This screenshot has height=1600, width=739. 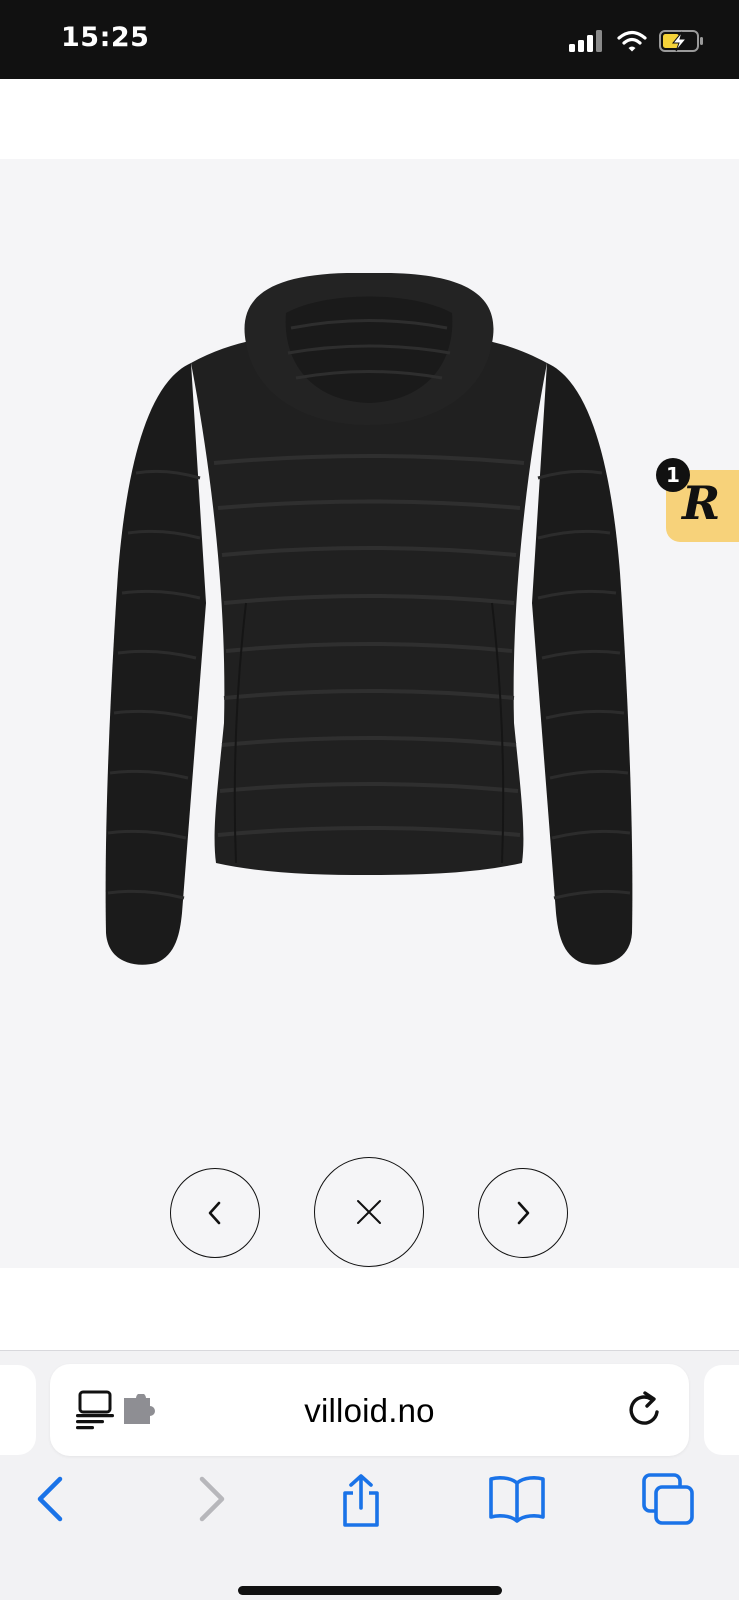 What do you see at coordinates (105, 37) in the screenshot?
I see `status-time: 15:25` at bounding box center [105, 37].